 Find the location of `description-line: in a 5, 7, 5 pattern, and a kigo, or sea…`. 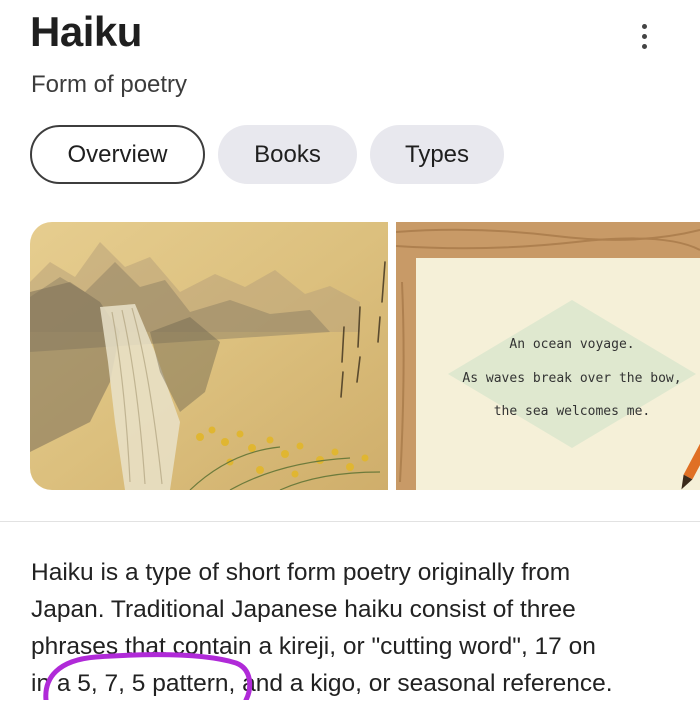

description-line: in a 5, 7, 5 pattern, and a kigo, or sea… is located at coordinates (322, 683).